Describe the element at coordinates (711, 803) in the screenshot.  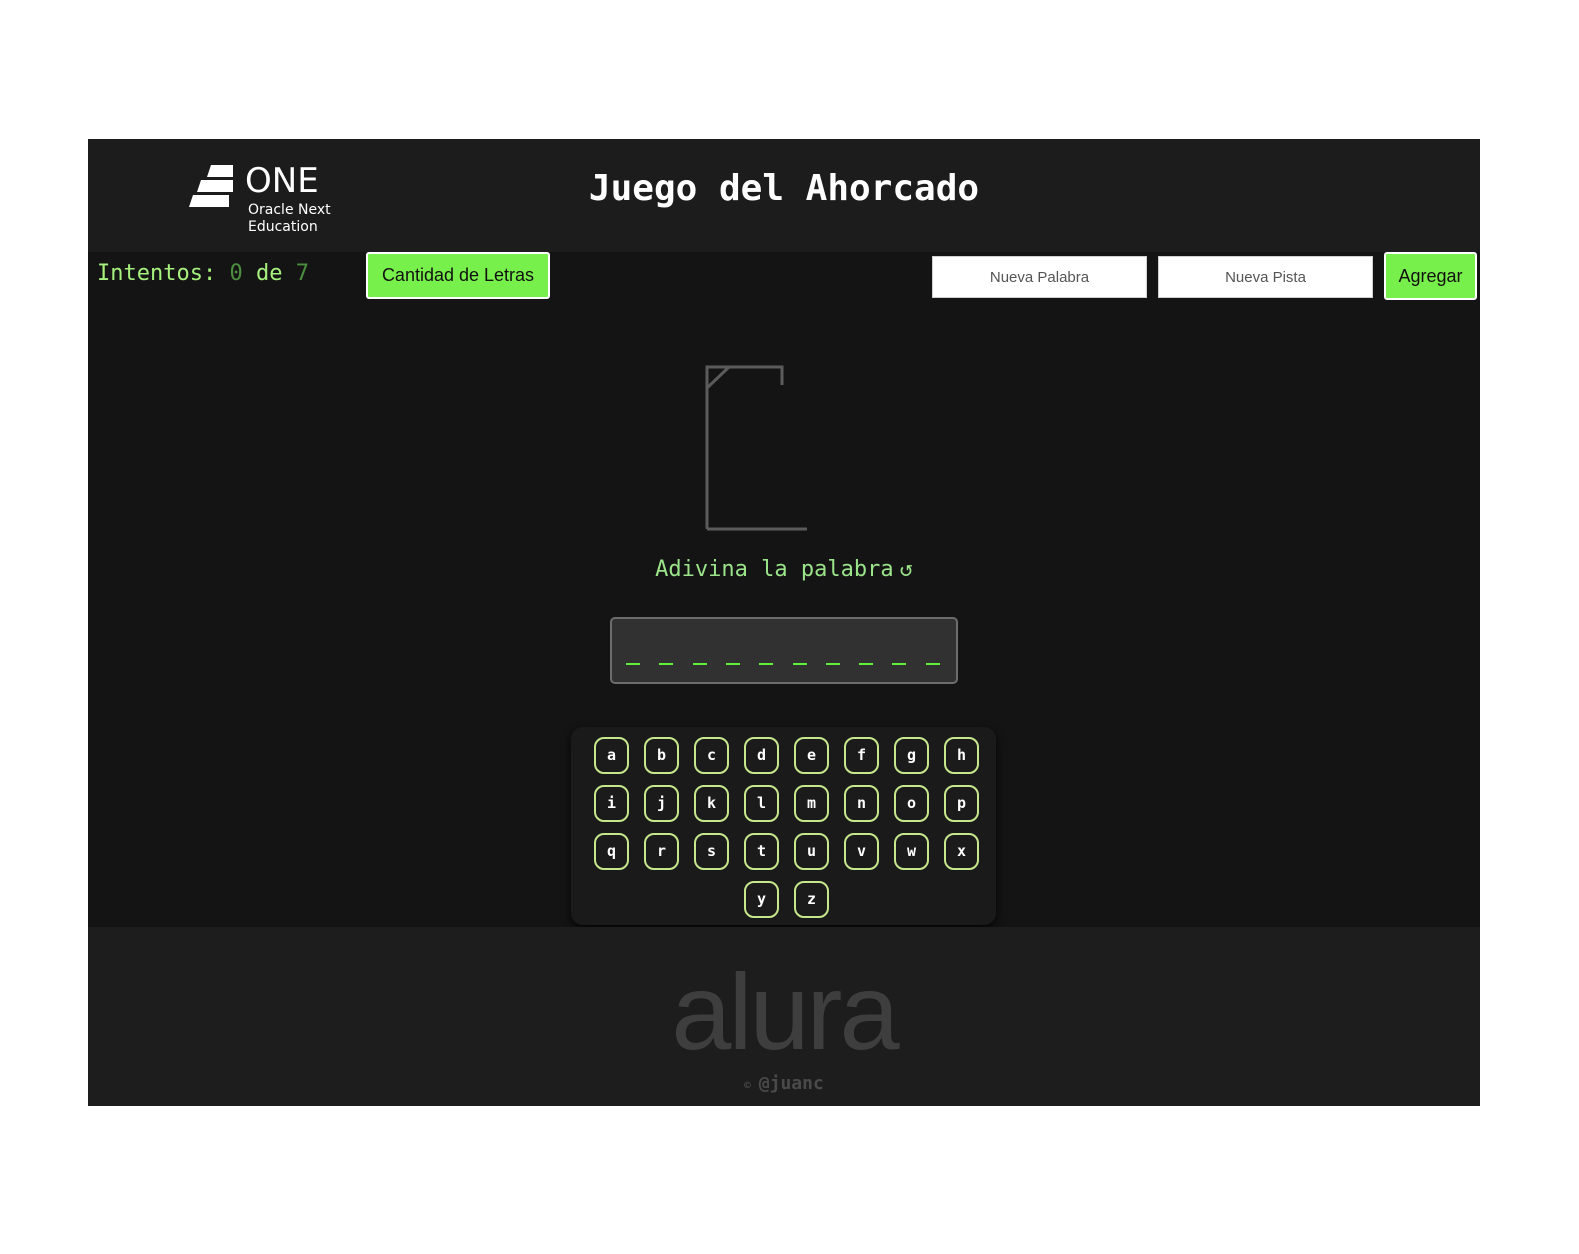
I see `key-k: k` at that location.